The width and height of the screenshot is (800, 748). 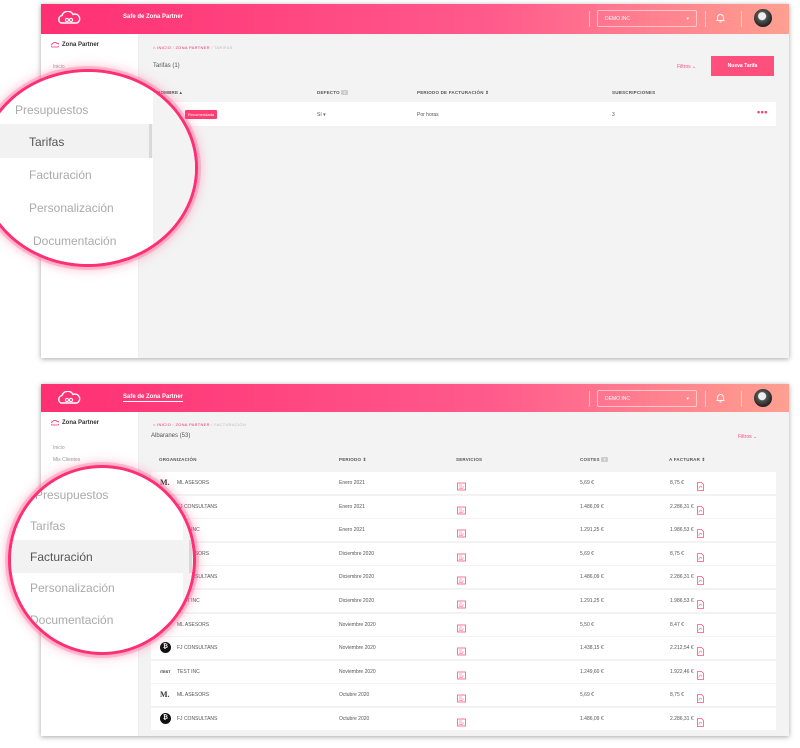 I want to click on breadcrumb: ⌂ INICIO / ZONA PARTNER / TARIFAS, so click(x=192, y=47).